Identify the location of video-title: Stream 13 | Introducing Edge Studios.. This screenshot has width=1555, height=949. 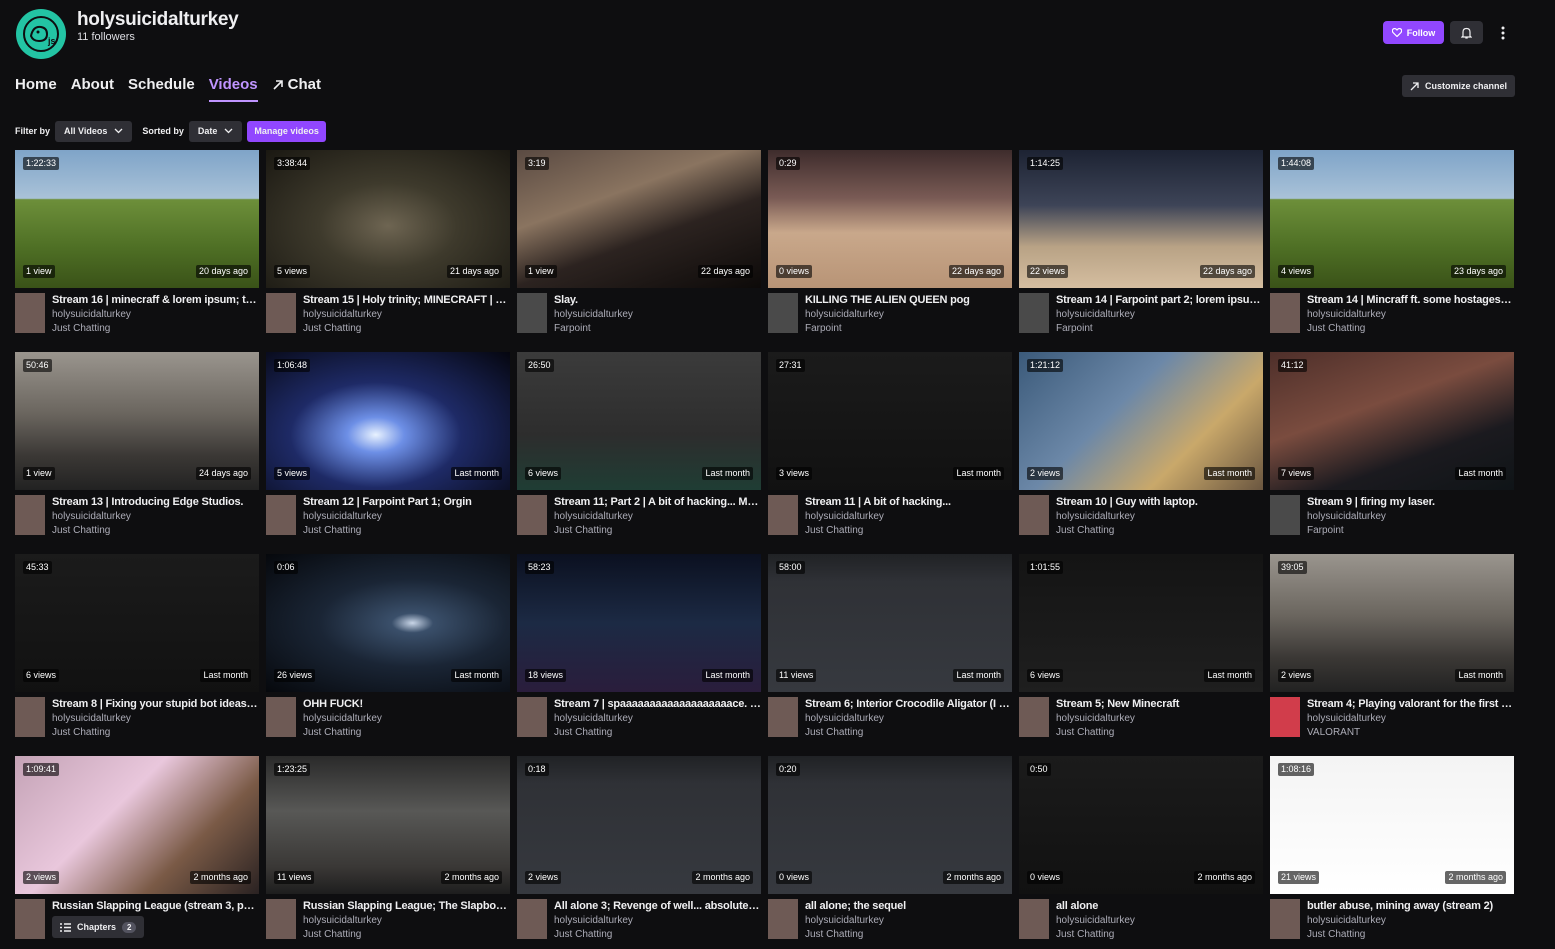
(155, 502).